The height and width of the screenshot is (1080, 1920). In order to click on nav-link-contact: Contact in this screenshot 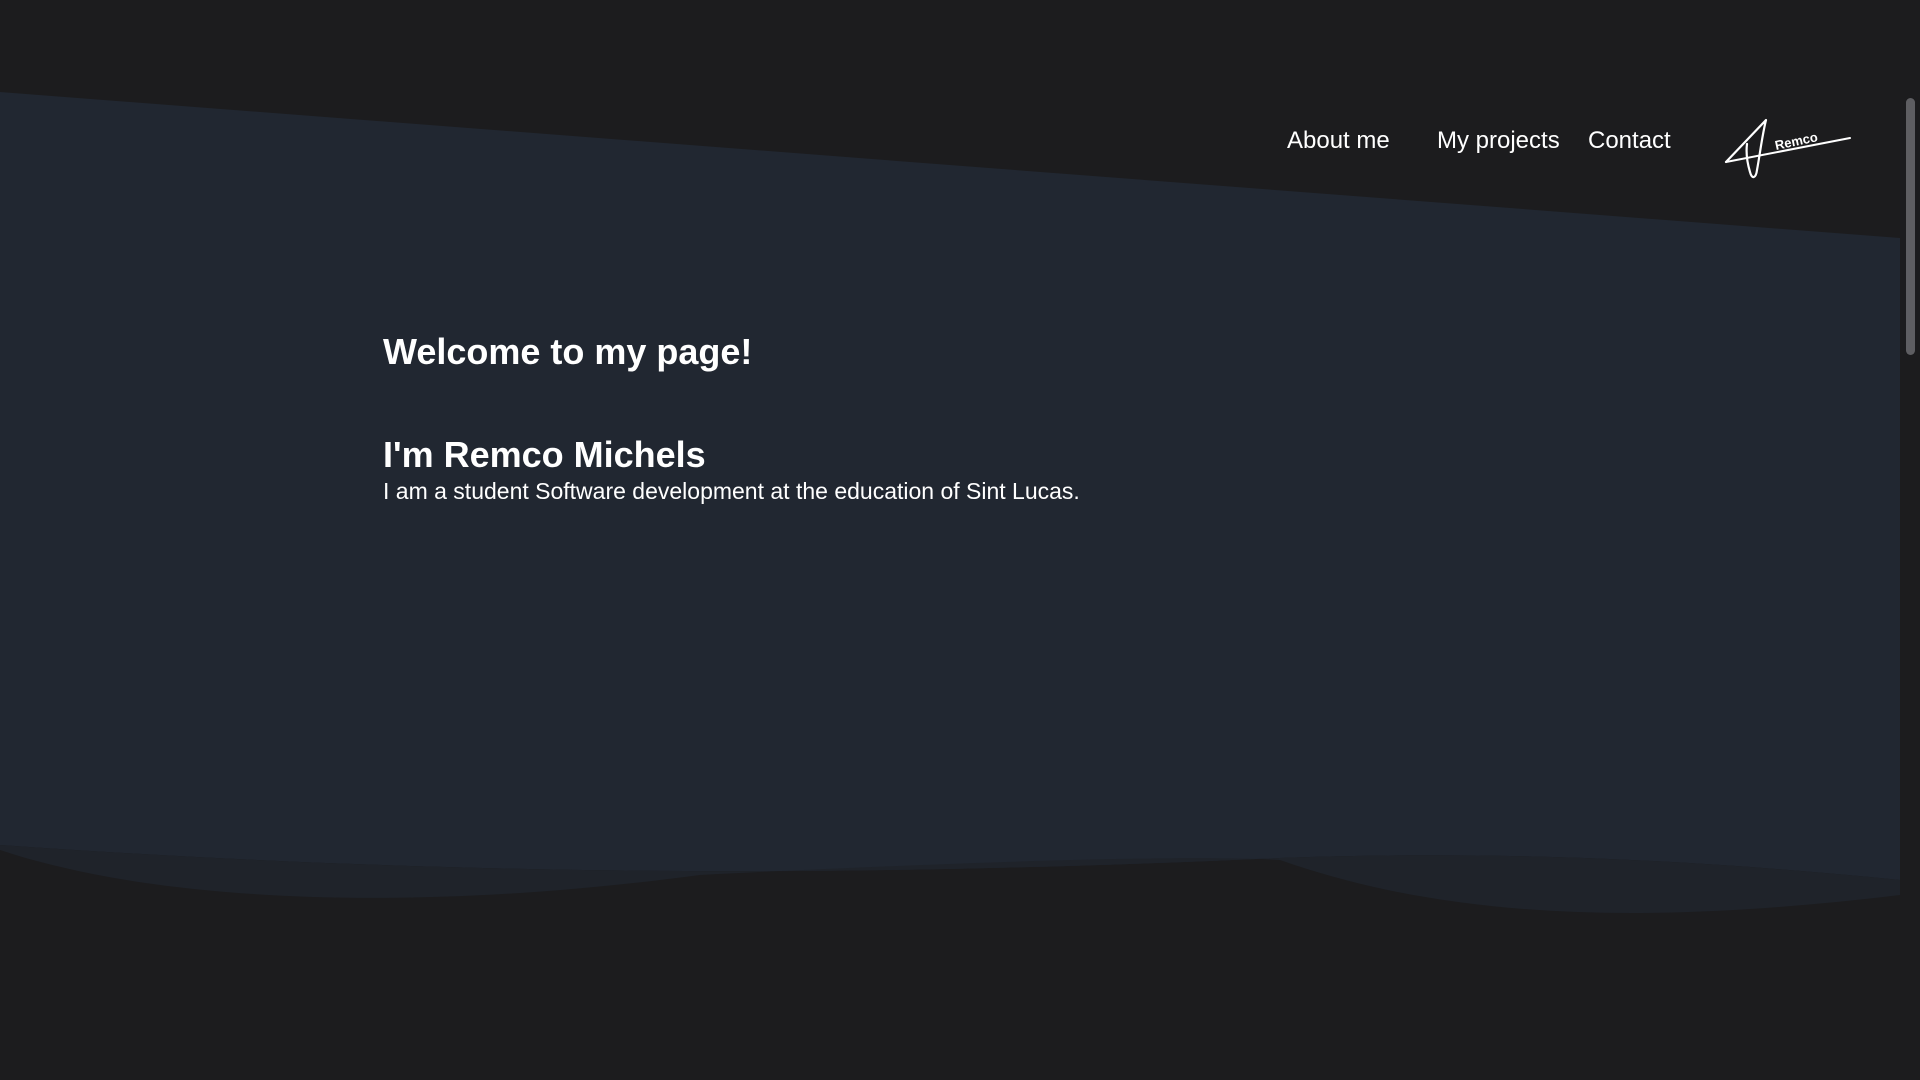, I will do `click(1629, 141)`.